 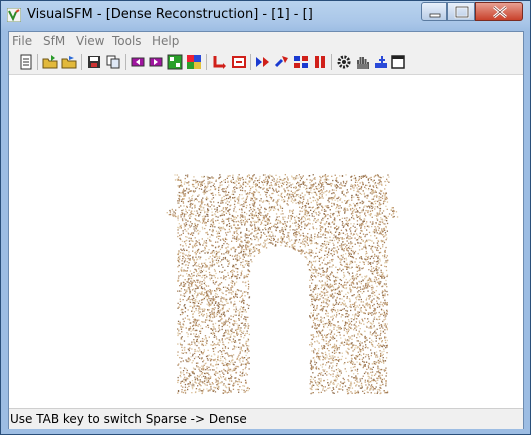 I want to click on pairwise-icon, so click(x=301, y=62).